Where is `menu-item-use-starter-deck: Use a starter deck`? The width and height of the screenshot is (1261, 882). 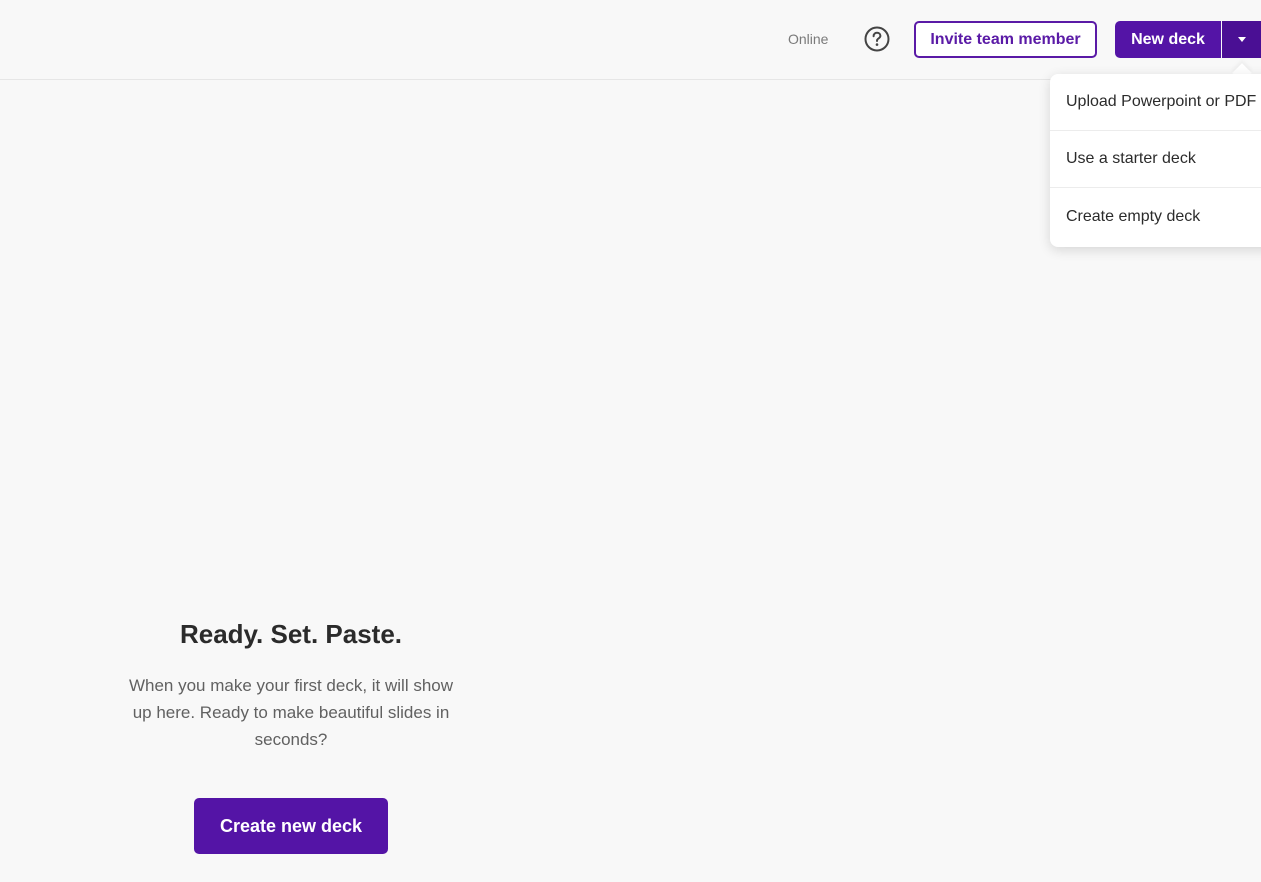
menu-item-use-starter-deck: Use a starter deck is located at coordinates (1155, 159).